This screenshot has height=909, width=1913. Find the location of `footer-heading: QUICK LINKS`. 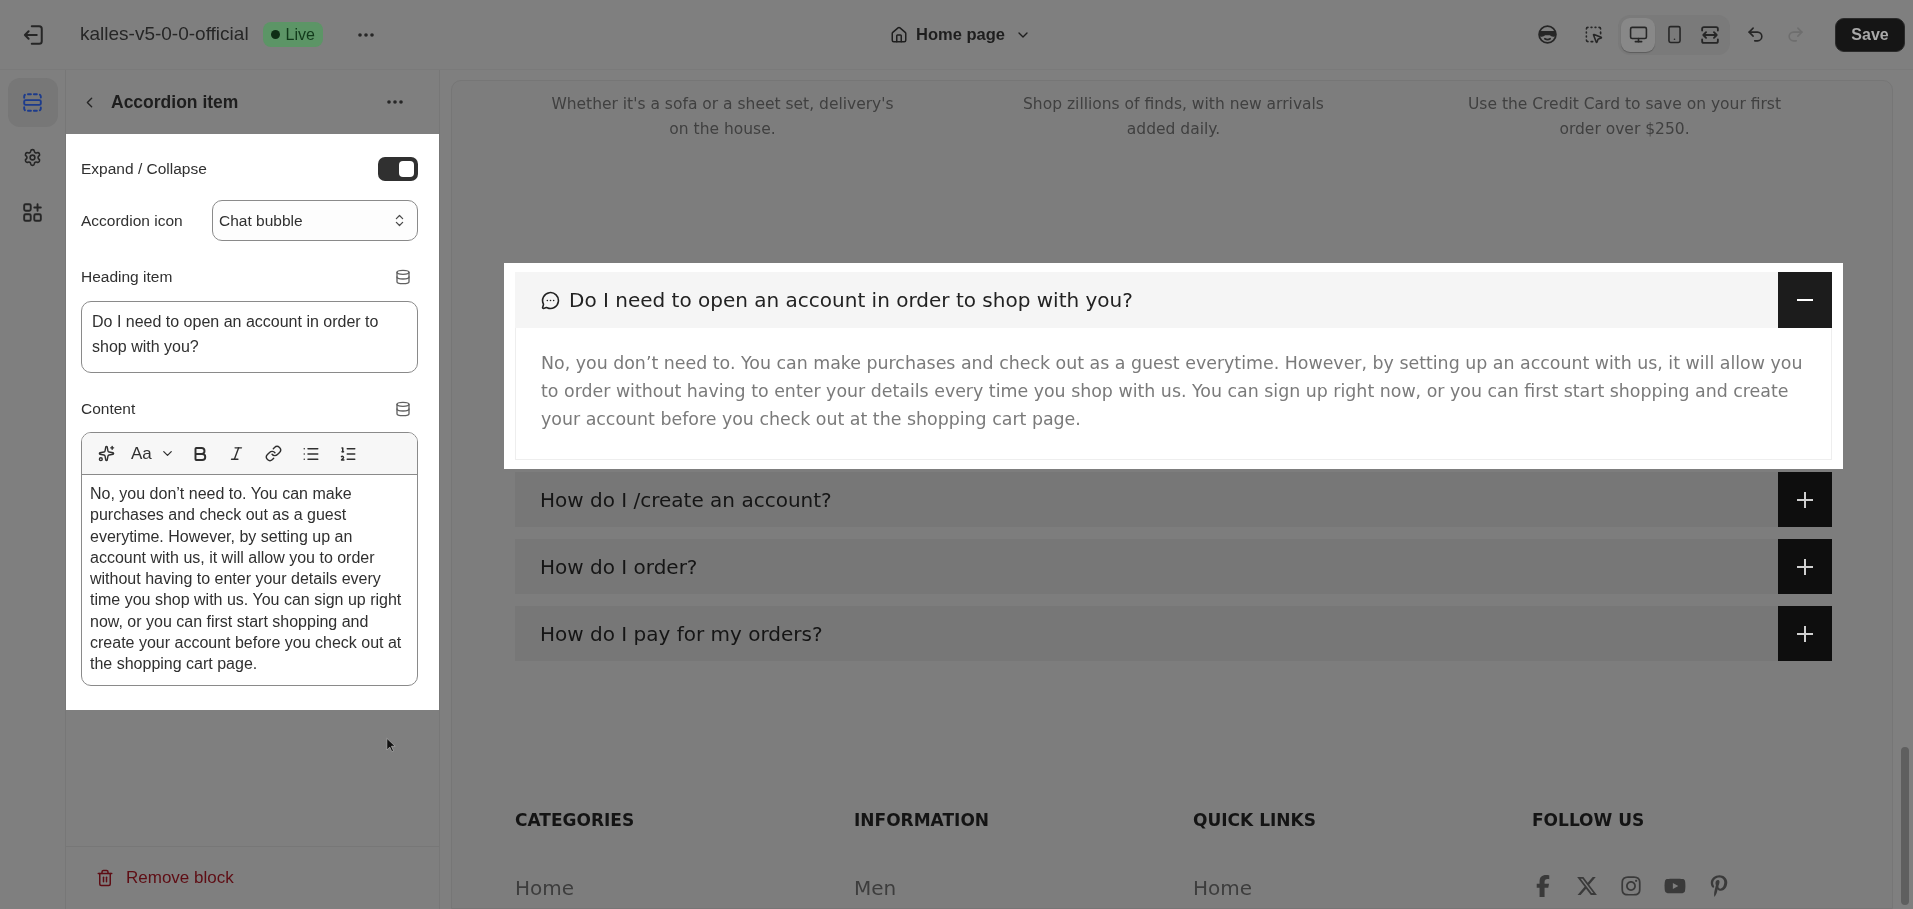

footer-heading: QUICK LINKS is located at coordinates (1255, 820).